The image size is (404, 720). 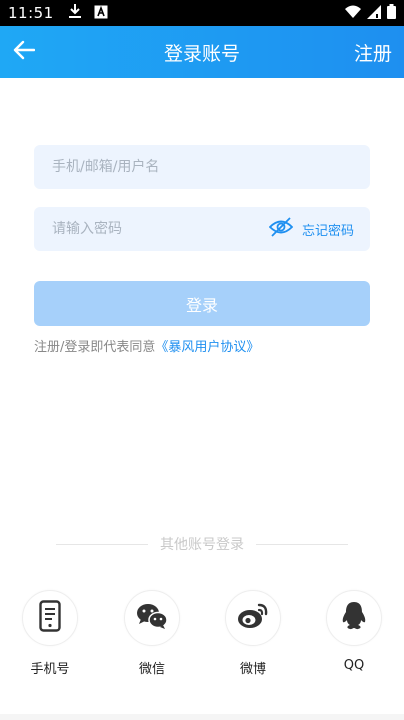 What do you see at coordinates (95, 347) in the screenshot?
I see `agreement-prefix: 注册/登录即代表同意` at bounding box center [95, 347].